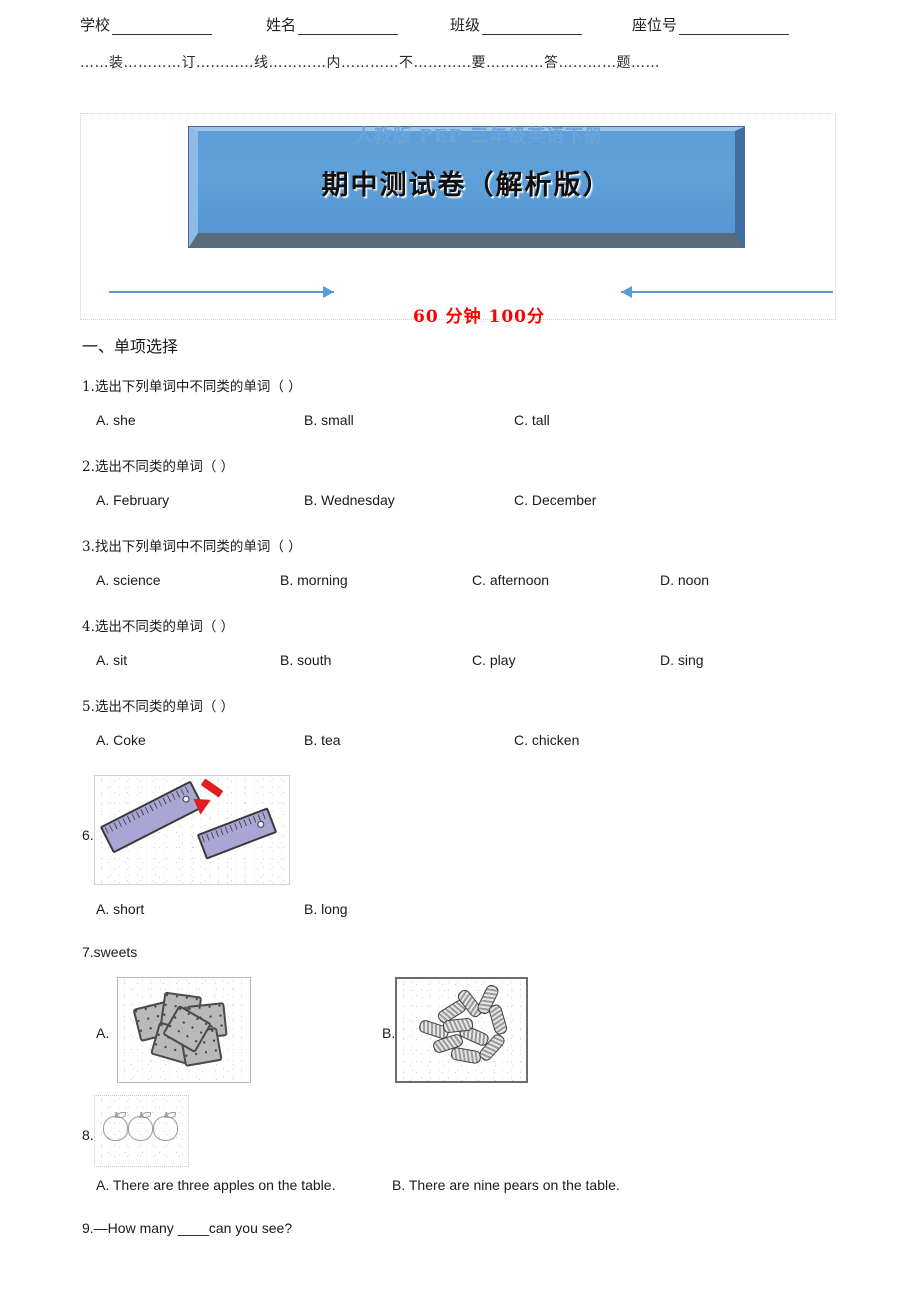 The width and height of the screenshot is (920, 1303). I want to click on question-1-options: A. she B. small C. tall, so click(462, 421).